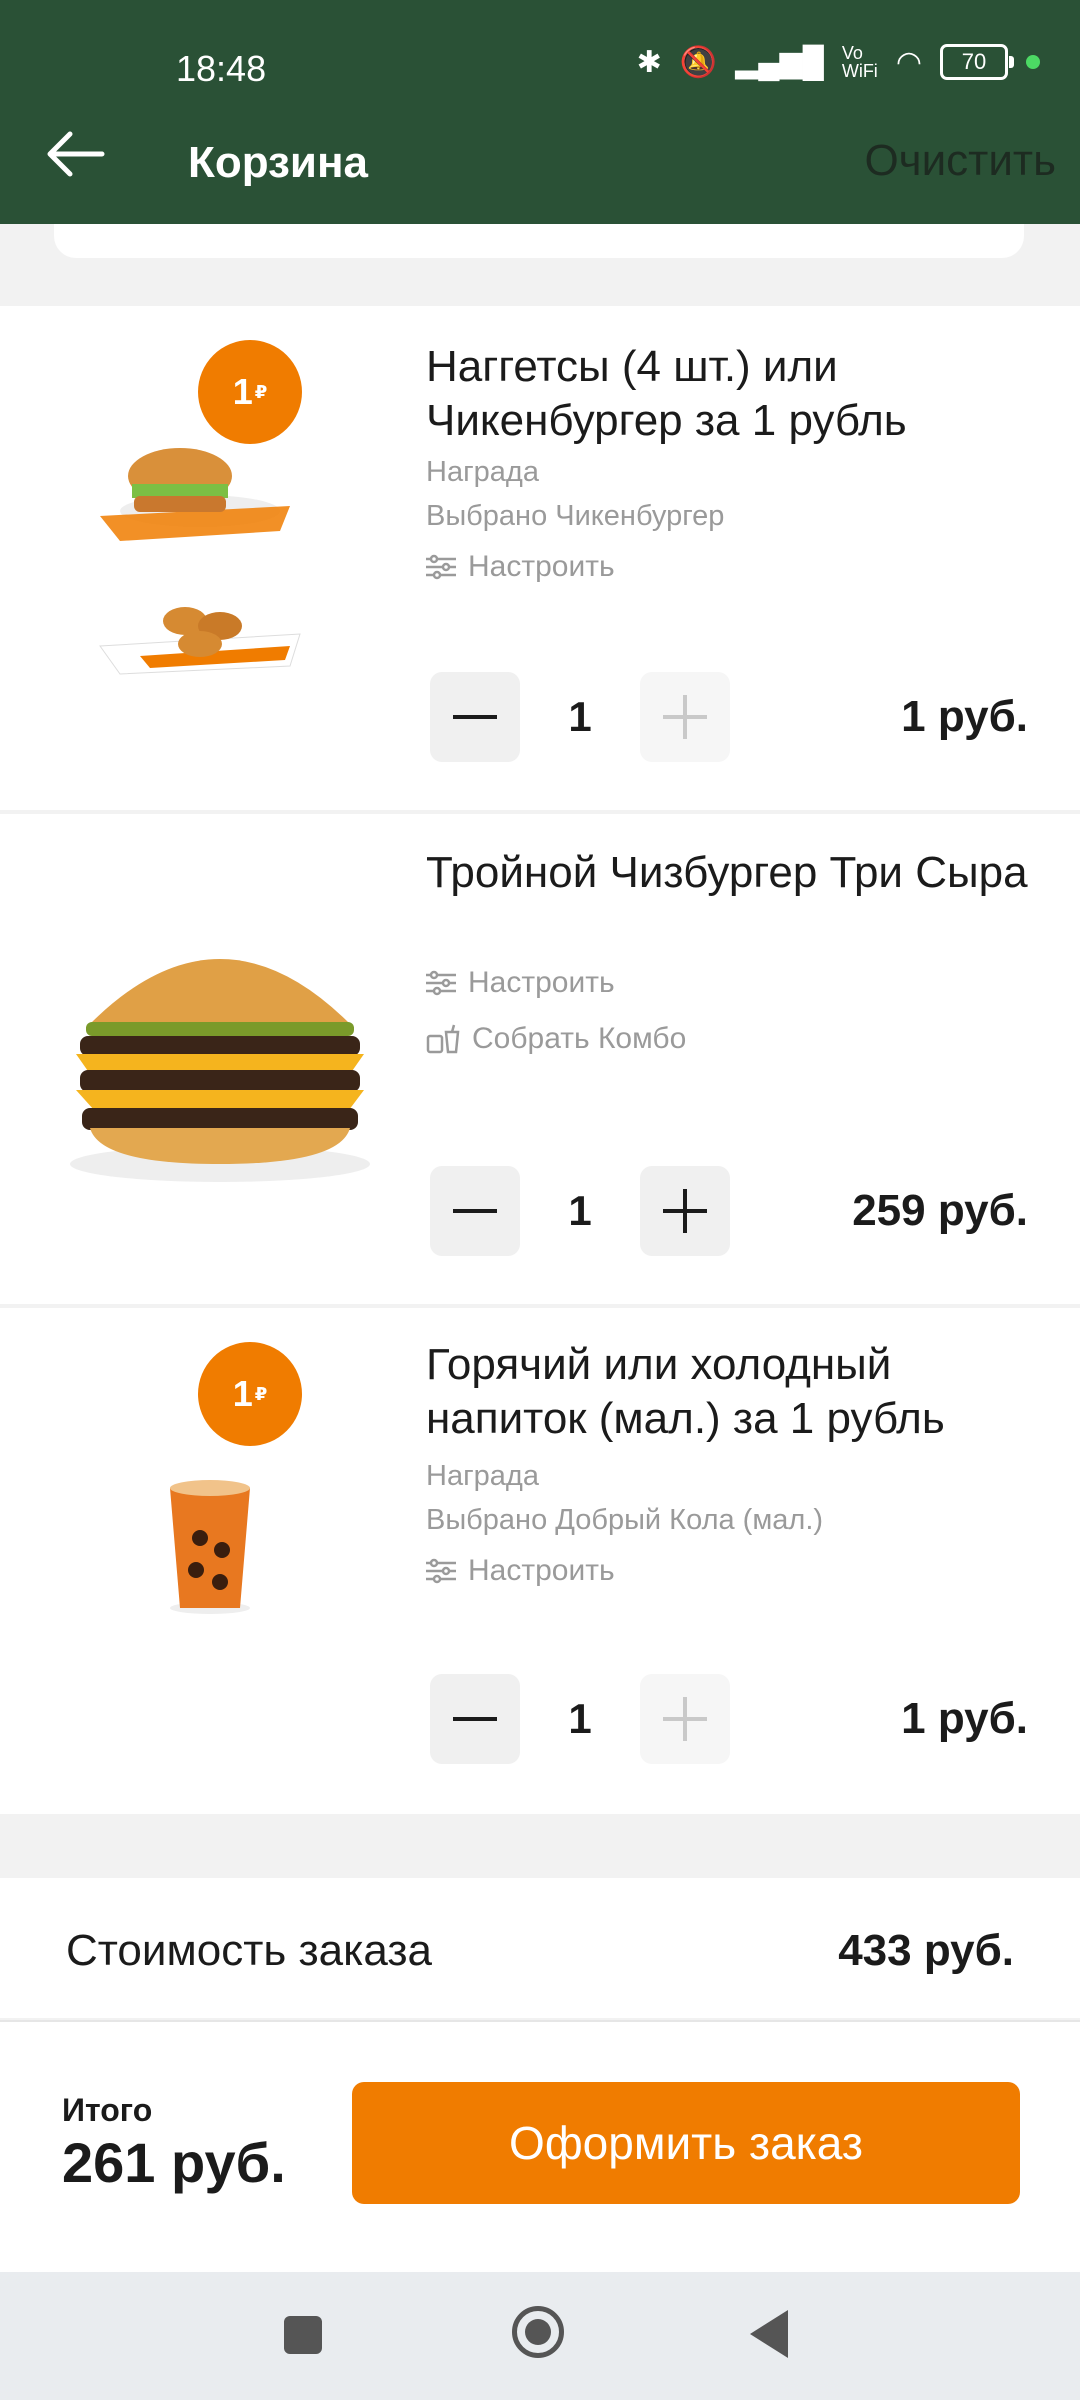  I want to click on item-name: Тройной Чизбургер Три Сыра, so click(727, 872).